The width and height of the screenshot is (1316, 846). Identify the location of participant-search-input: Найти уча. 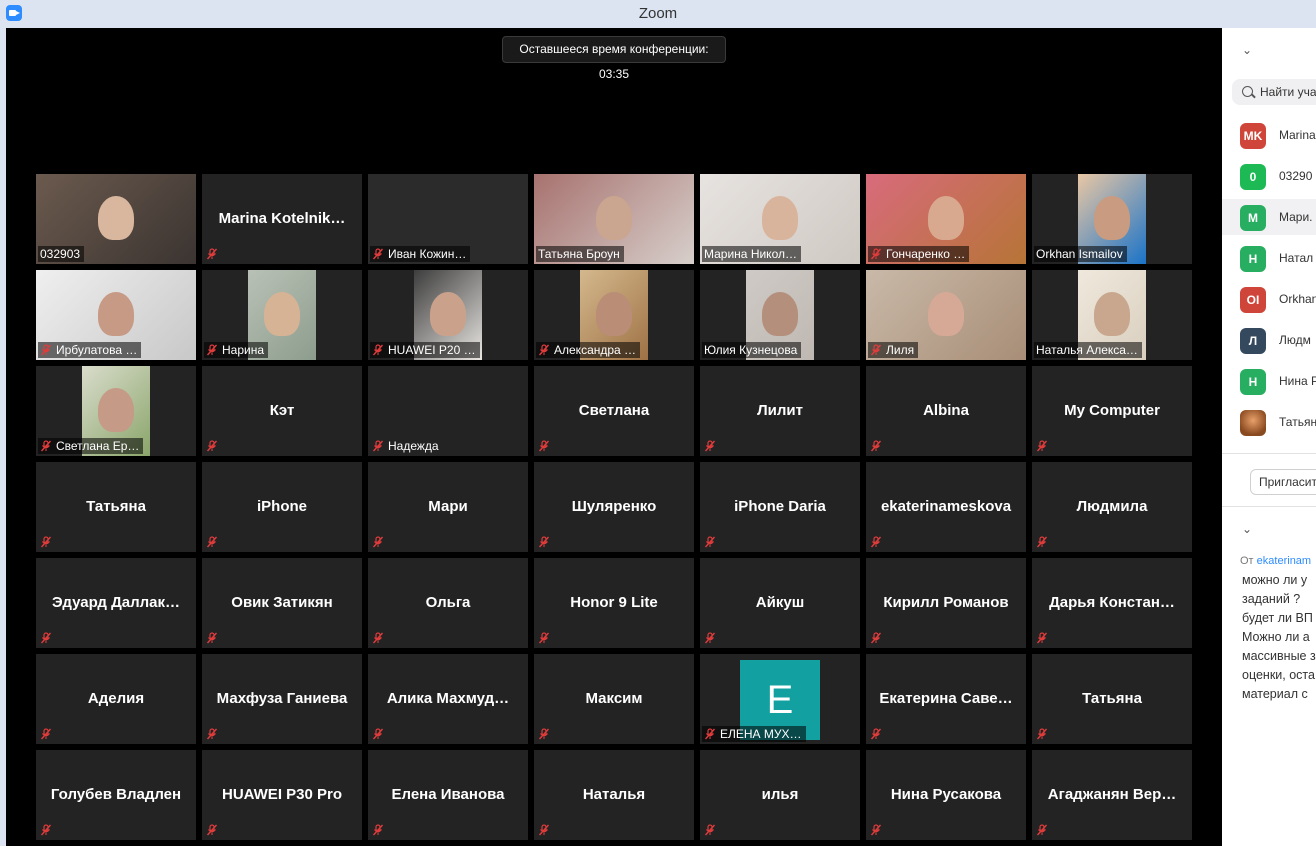
(1274, 92).